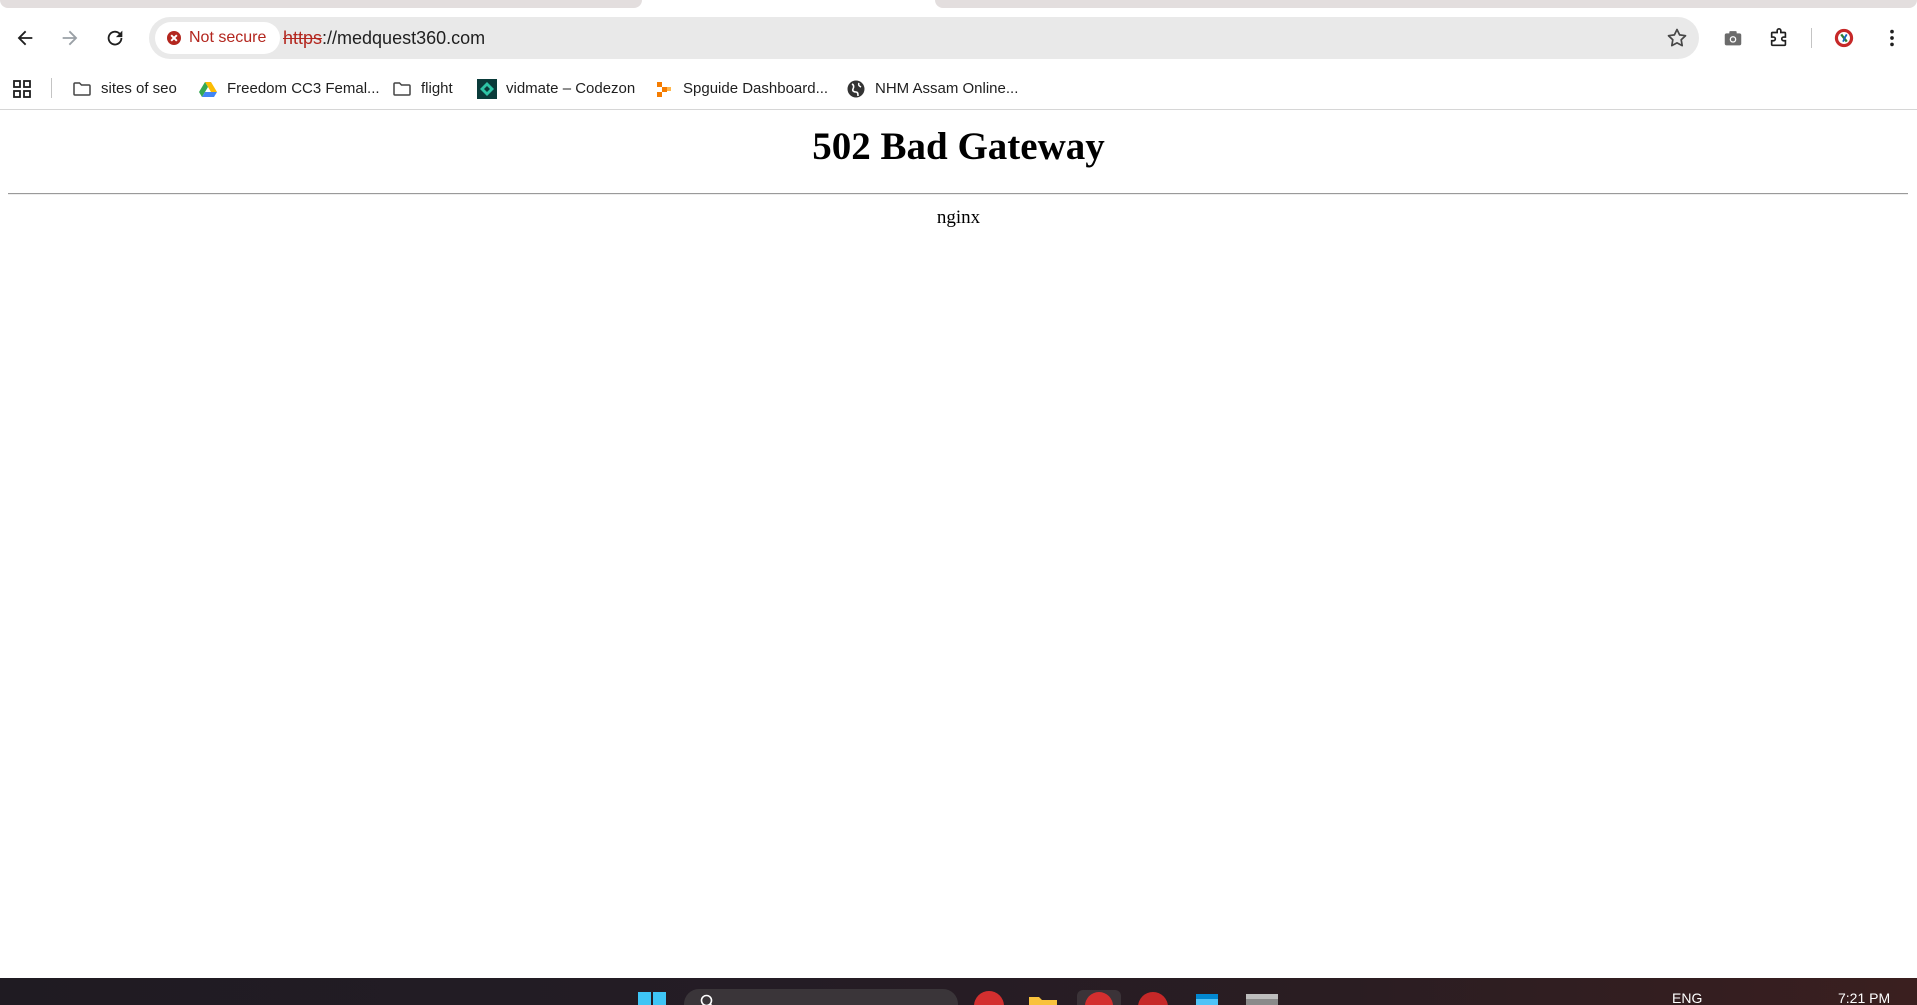 Image resolution: width=1917 pixels, height=1005 pixels. Describe the element at coordinates (664, 89) in the screenshot. I see `spguide-icon` at that location.